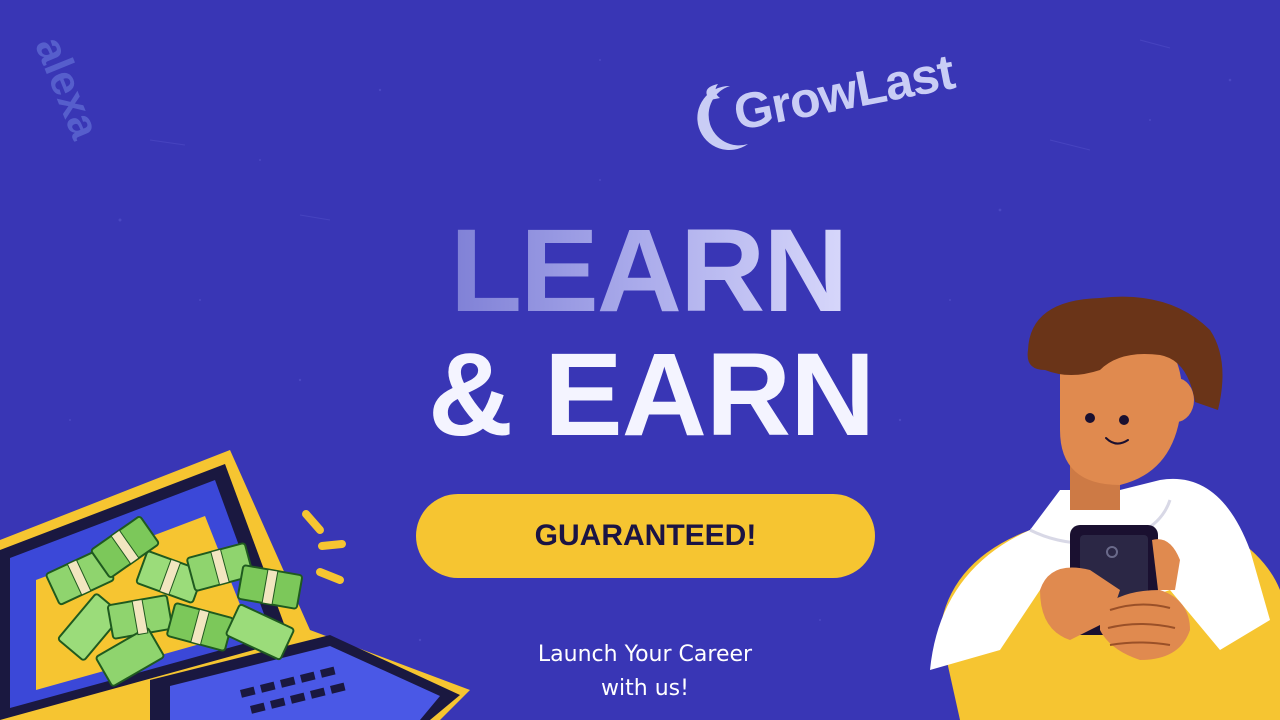 Image resolution: width=1280 pixels, height=720 pixels. What do you see at coordinates (645, 688) in the screenshot?
I see `tagline-line-2: with us!` at bounding box center [645, 688].